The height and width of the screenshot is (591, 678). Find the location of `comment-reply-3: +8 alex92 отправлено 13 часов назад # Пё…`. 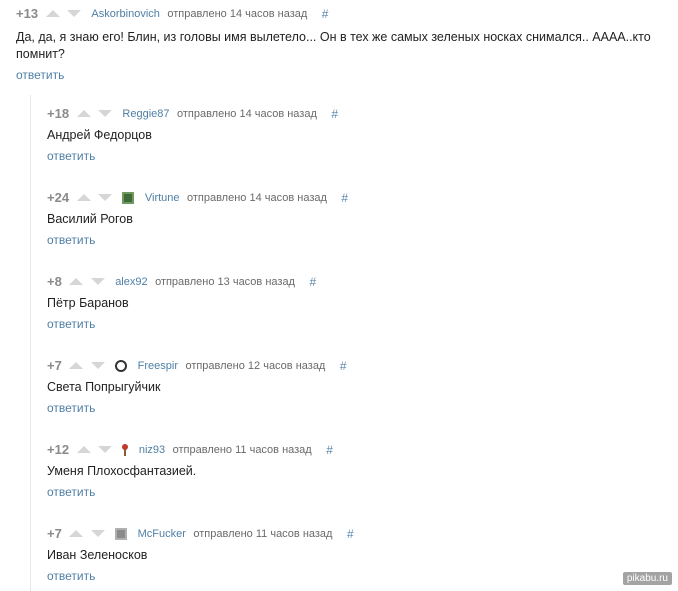

comment-reply-3: +8 alex92 отправлено 13 часов назад # Пё… is located at coordinates (347, 303).